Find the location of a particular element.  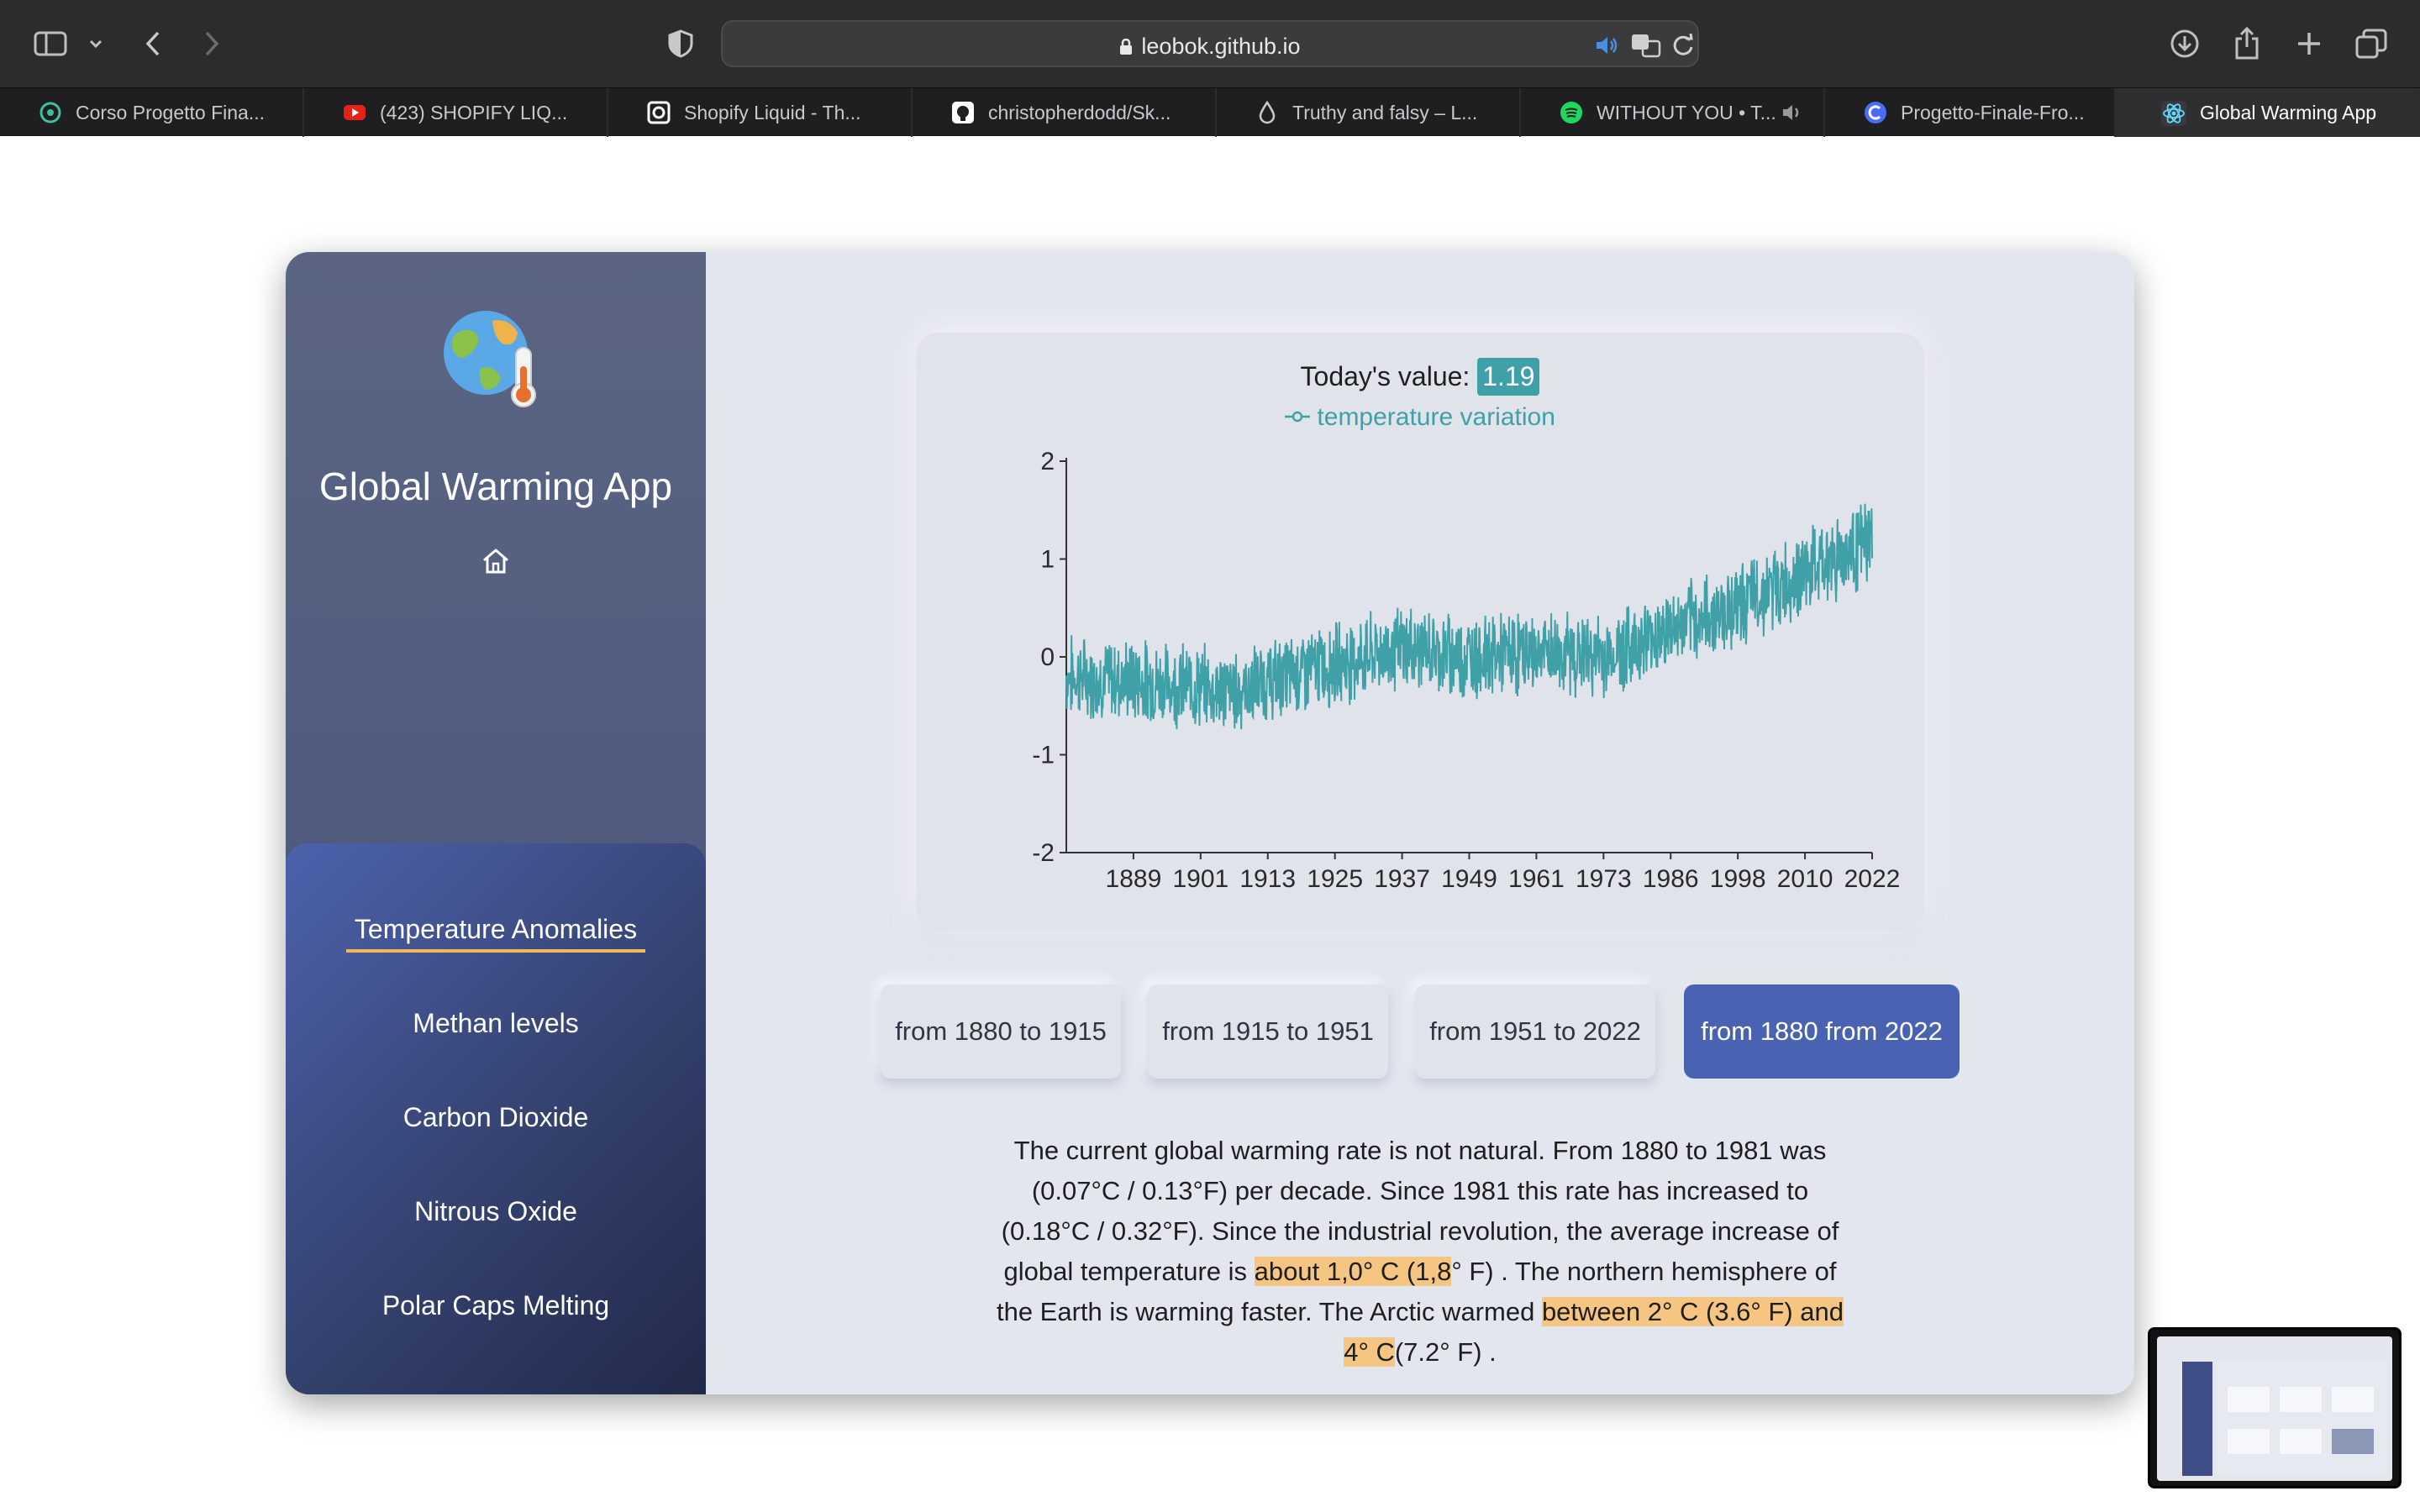

nav-nitrous-oxide: Nitrous Oxide is located at coordinates (496, 1211).